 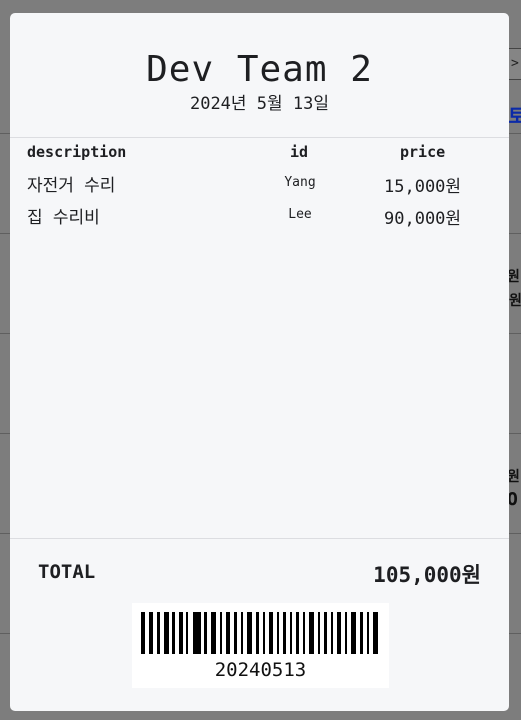 I want to click on item-id: Yang, so click(x=300, y=182).